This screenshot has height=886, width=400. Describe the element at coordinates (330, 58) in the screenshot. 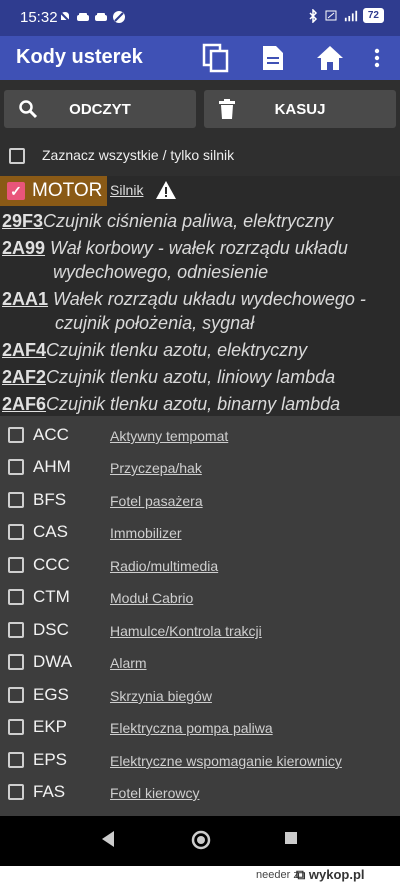

I see `home-button` at that location.